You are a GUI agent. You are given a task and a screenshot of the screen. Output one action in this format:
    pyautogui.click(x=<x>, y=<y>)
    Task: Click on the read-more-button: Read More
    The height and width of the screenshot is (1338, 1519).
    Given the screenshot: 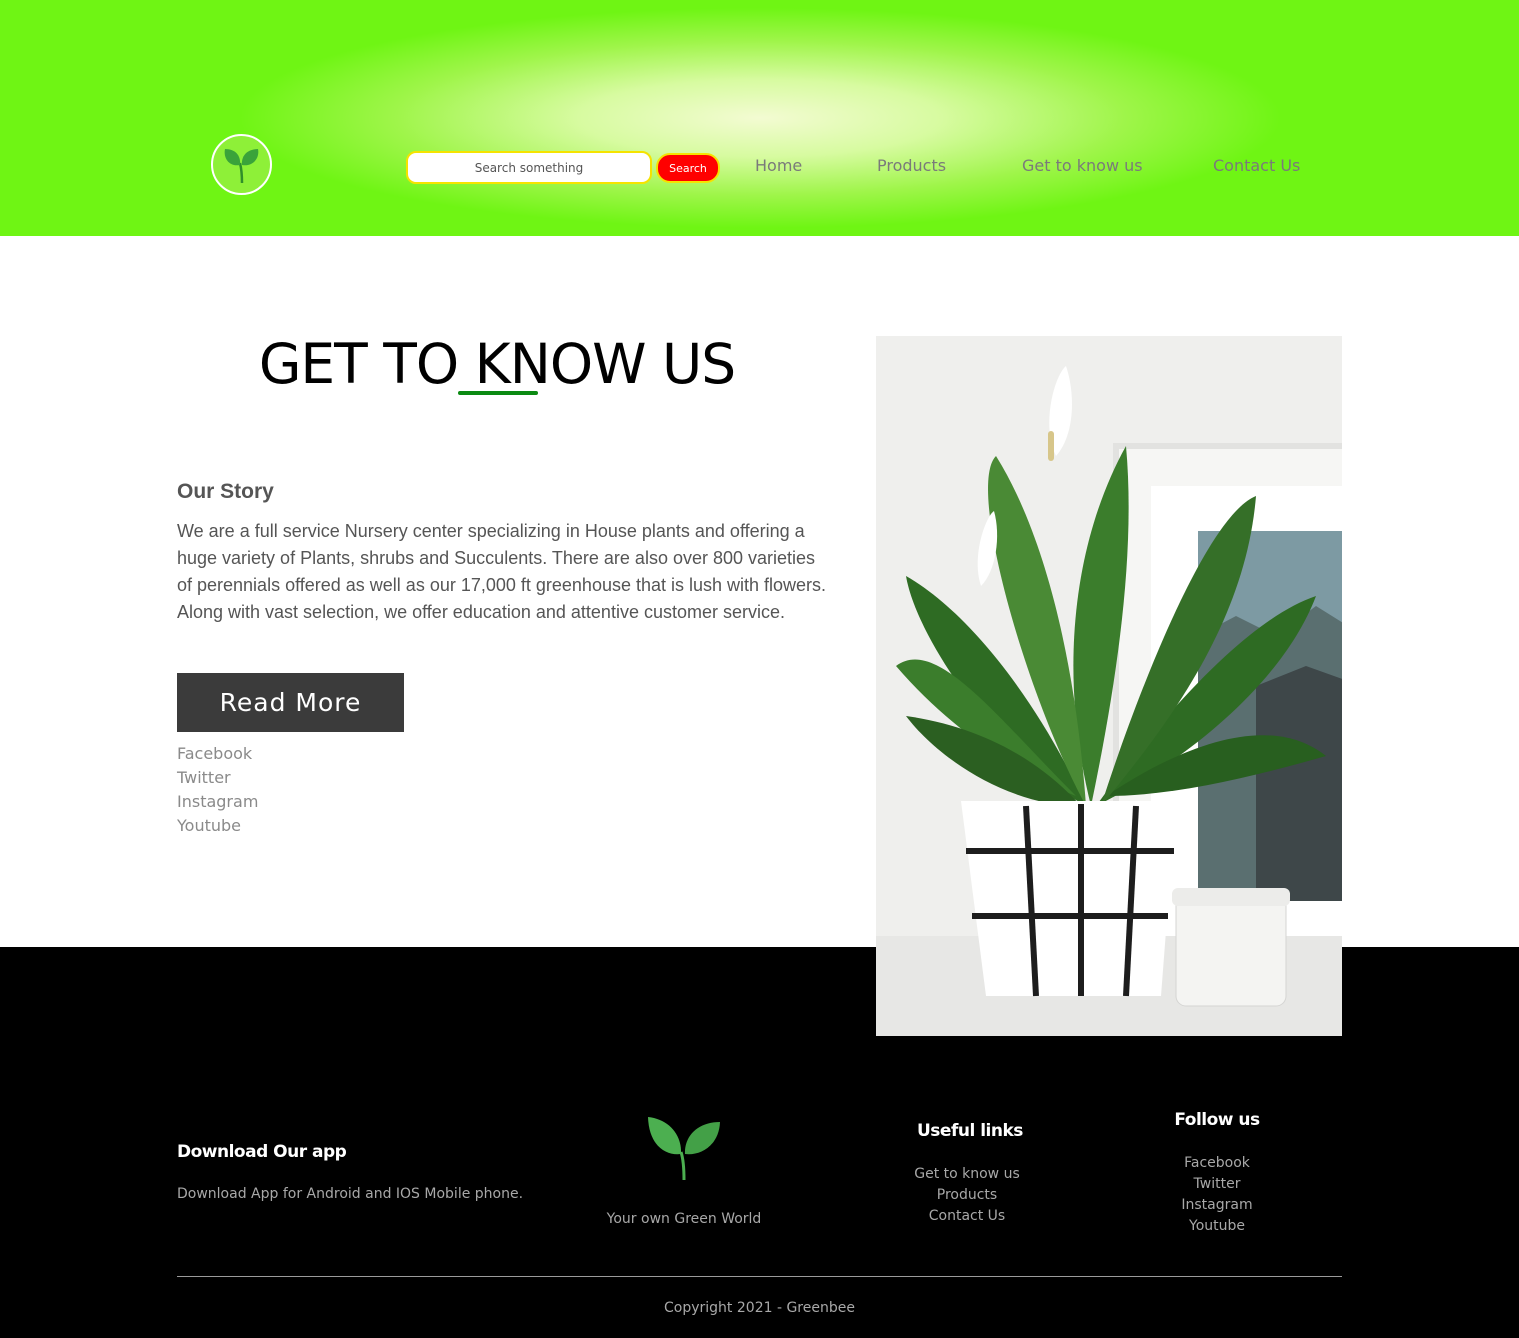 What is the action you would take?
    pyautogui.click(x=290, y=702)
    